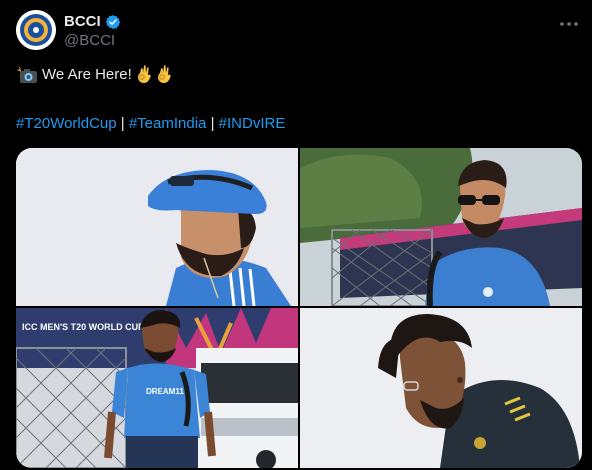 The height and width of the screenshot is (470, 592). I want to click on bcci-logo, so click(36, 30).